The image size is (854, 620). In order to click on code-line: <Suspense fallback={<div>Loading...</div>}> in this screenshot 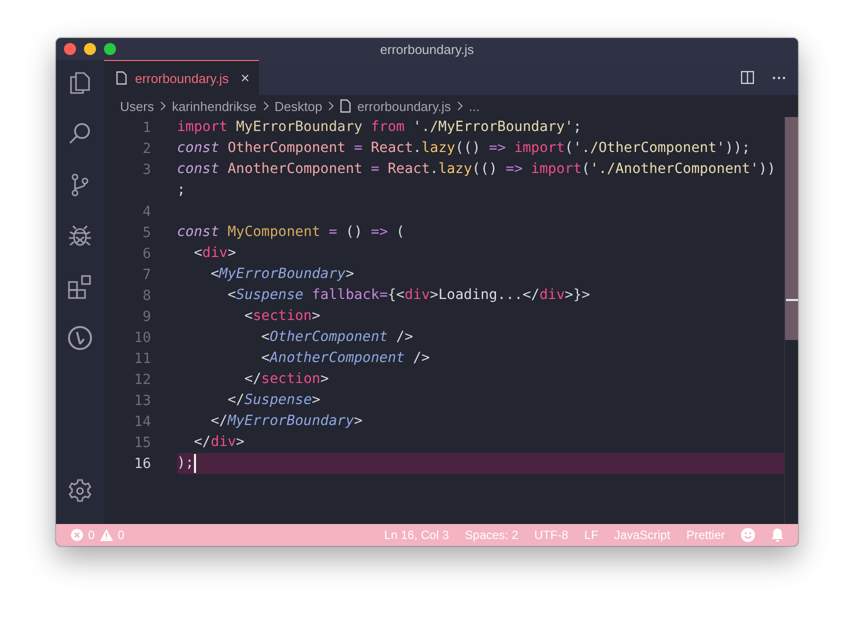, I will do `click(409, 295)`.